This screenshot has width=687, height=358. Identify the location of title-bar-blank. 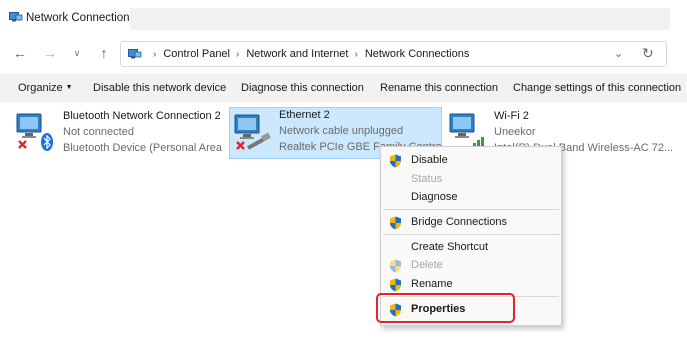
(400, 19).